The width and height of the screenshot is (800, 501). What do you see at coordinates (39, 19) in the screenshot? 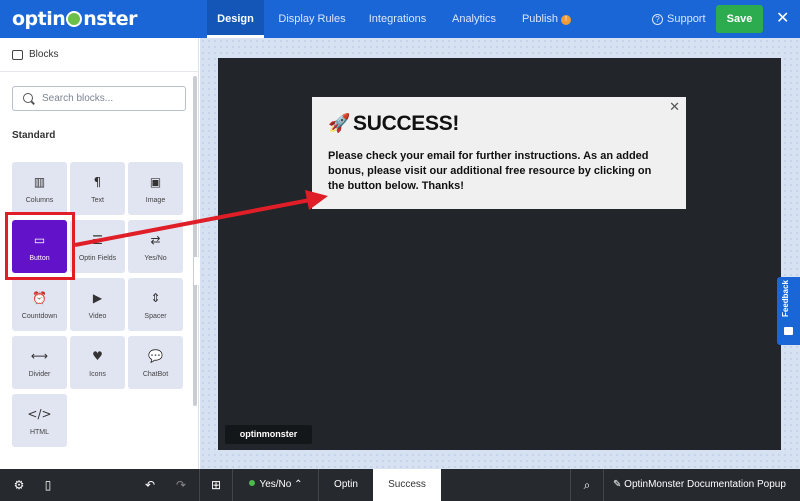
I see `logo-text-start: optin` at bounding box center [39, 19].